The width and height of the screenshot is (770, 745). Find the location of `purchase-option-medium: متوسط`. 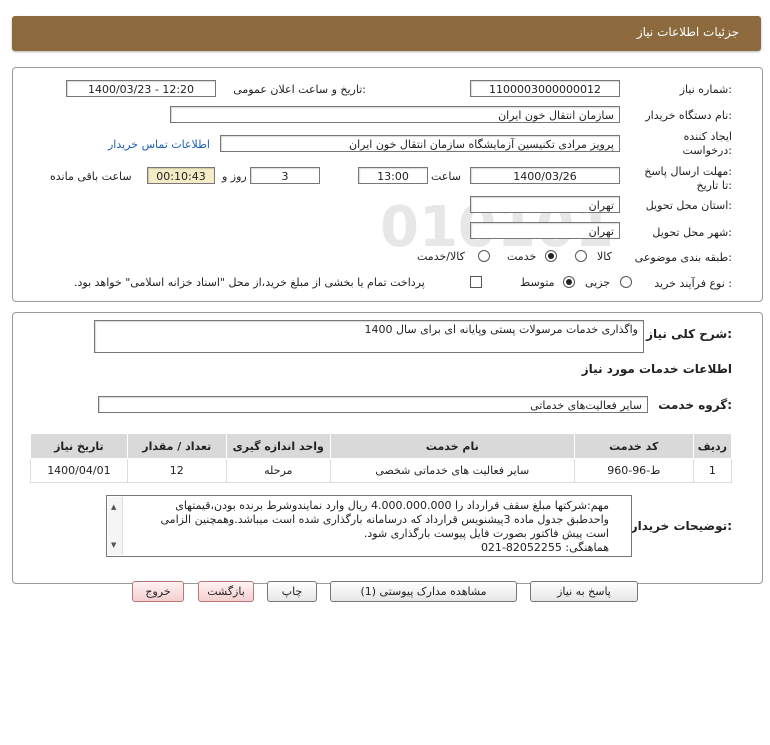

purchase-option-medium: متوسط is located at coordinates (537, 282).